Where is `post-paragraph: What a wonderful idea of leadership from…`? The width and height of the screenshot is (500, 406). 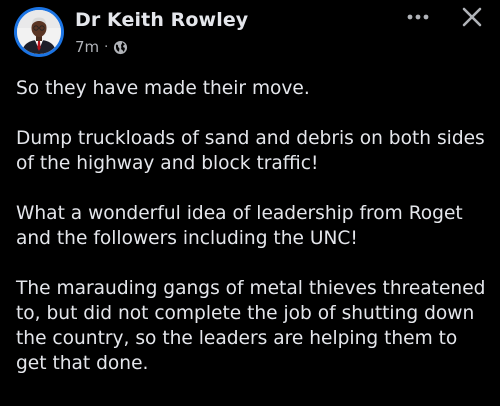 post-paragraph: What a wonderful idea of leadership from… is located at coordinates (239, 226).